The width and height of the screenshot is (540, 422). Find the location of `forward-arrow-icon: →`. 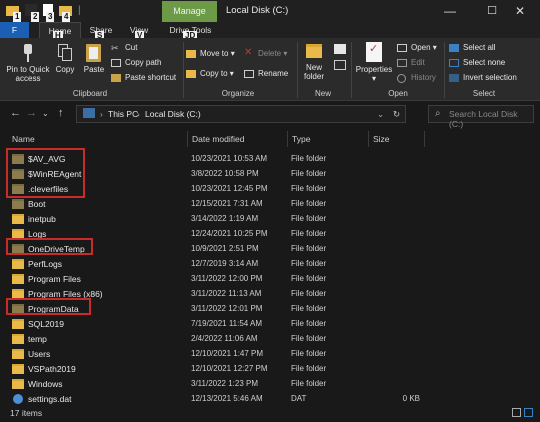

forward-arrow-icon: → is located at coordinates (31, 113).